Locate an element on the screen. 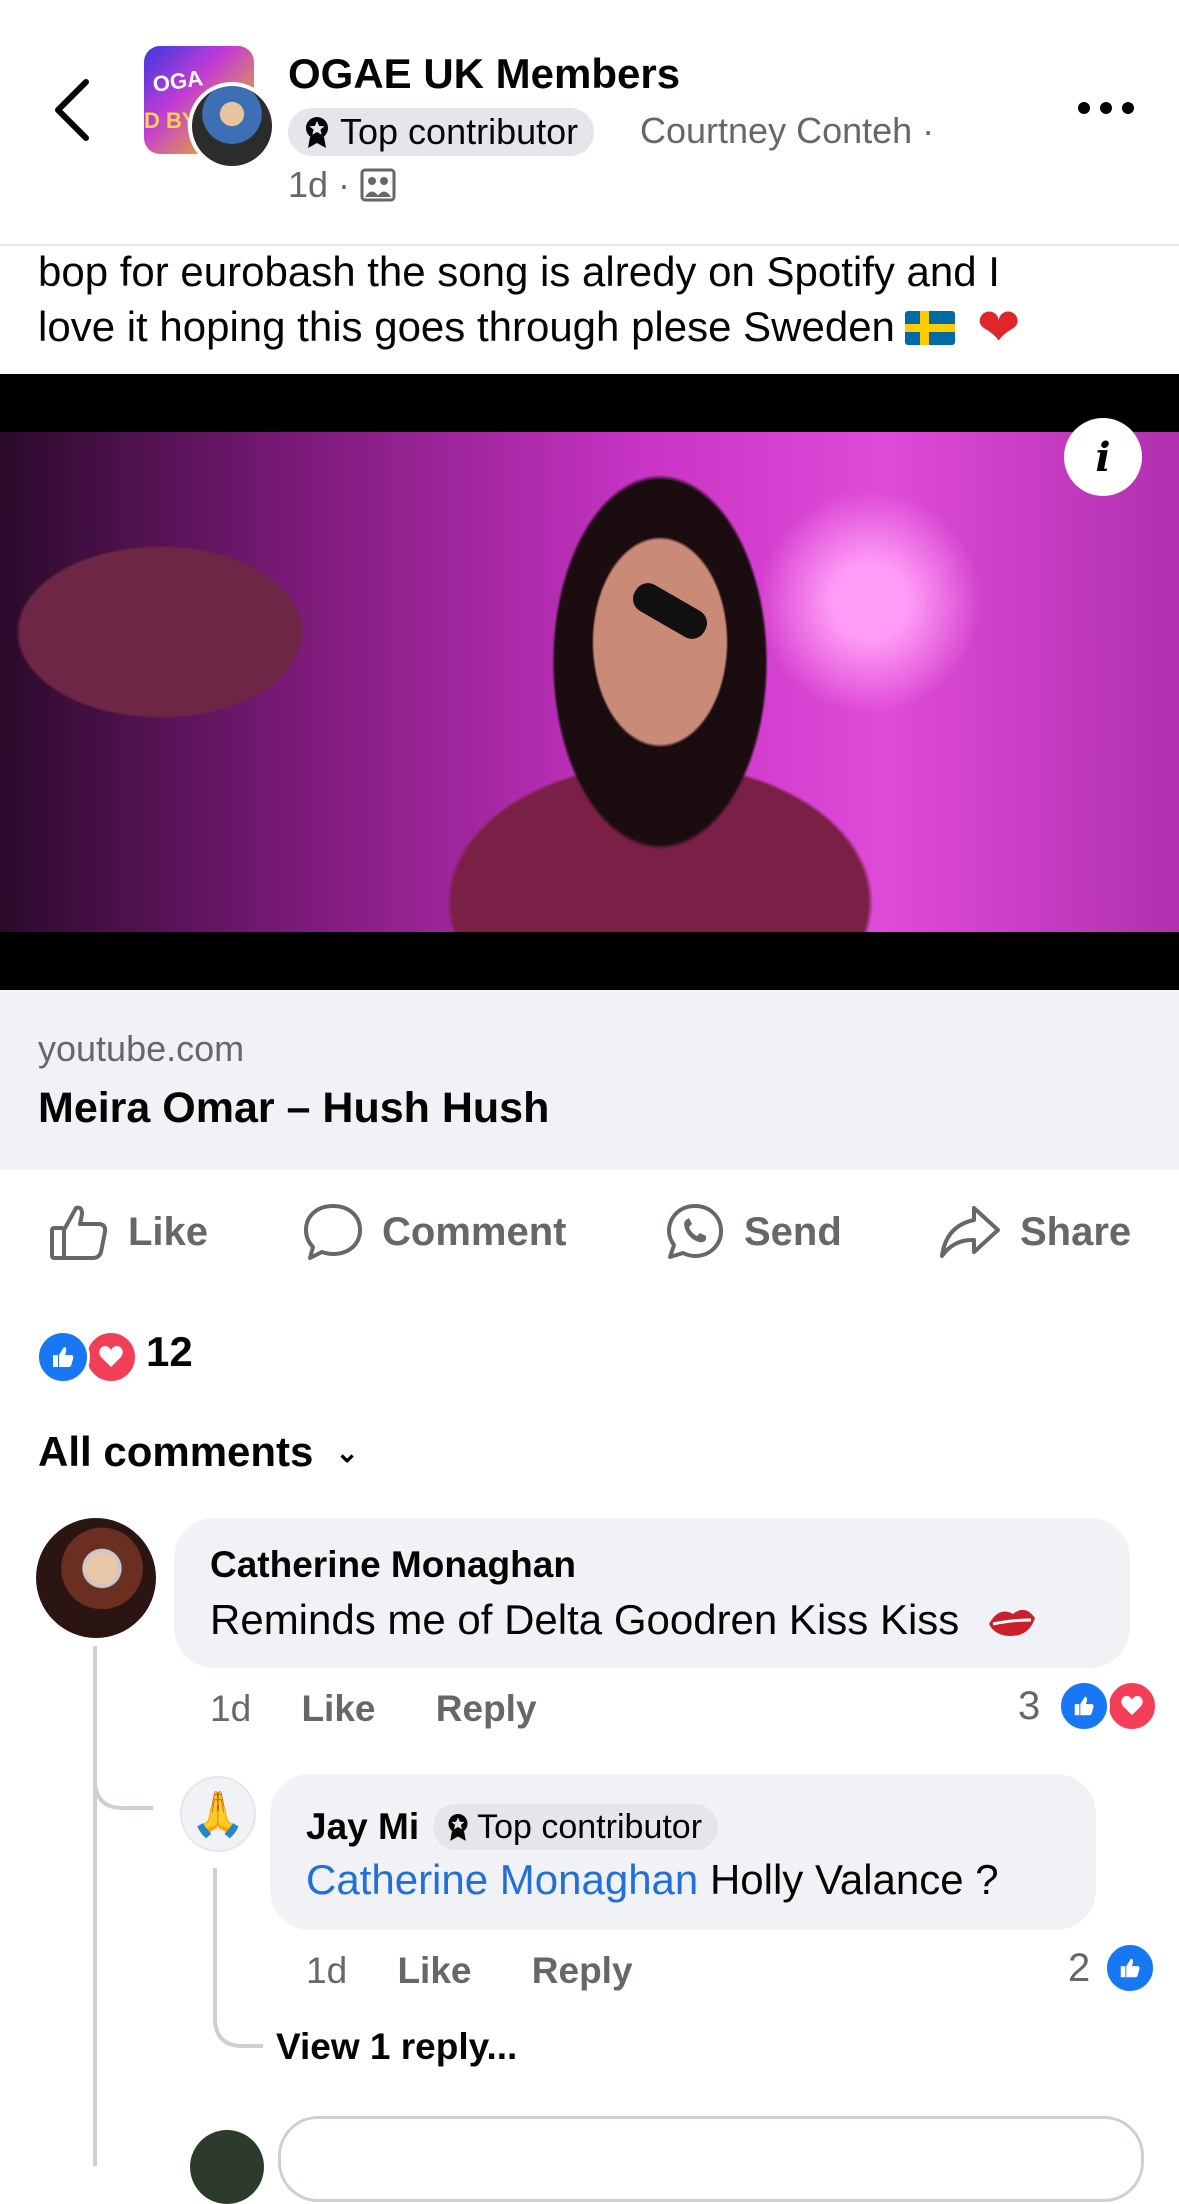 This screenshot has height=2204, width=1179. comment-icon is located at coordinates (333, 1232).